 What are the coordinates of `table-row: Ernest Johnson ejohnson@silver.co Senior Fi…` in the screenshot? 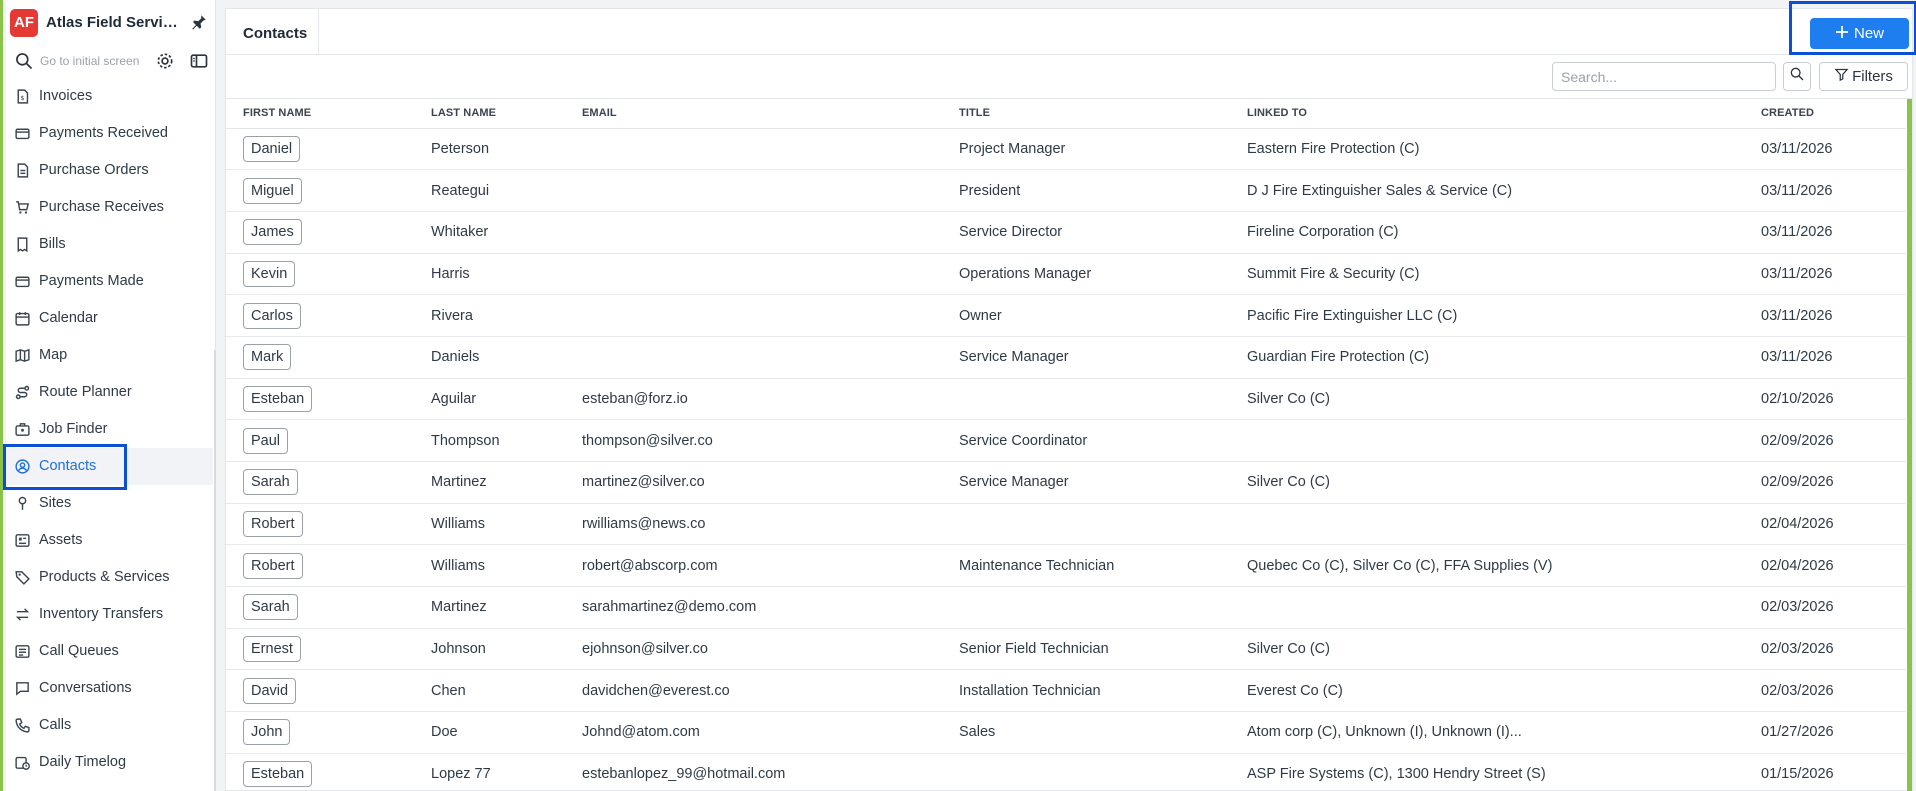 It's located at (1066, 649).